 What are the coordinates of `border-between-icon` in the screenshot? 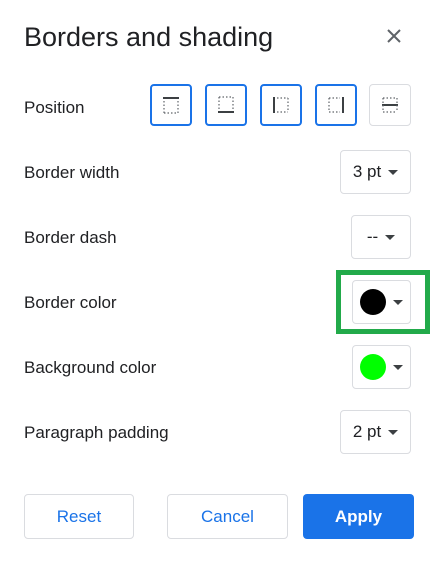 It's located at (390, 105).